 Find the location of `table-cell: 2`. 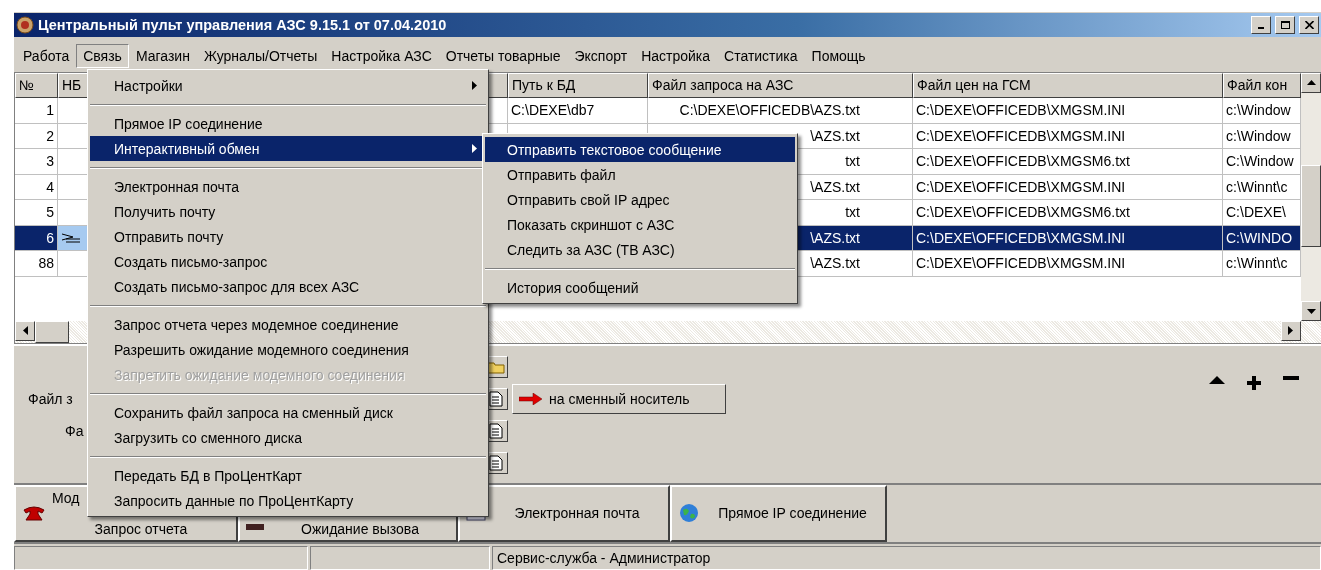

table-cell: 2 is located at coordinates (36, 136).